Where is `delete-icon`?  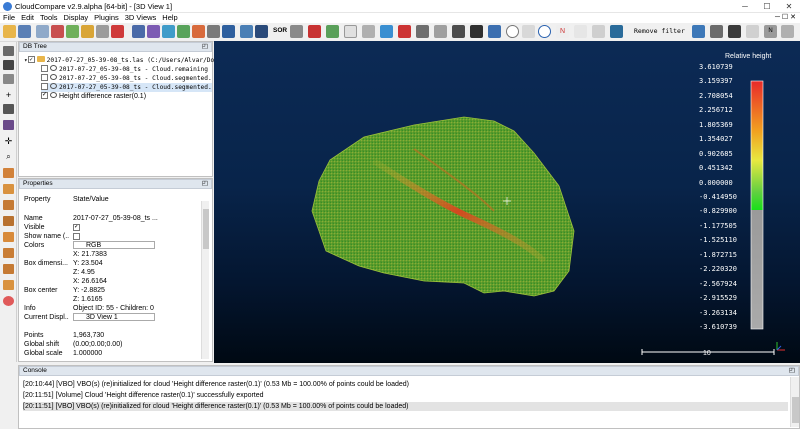
delete-icon is located at coordinates (57, 31).